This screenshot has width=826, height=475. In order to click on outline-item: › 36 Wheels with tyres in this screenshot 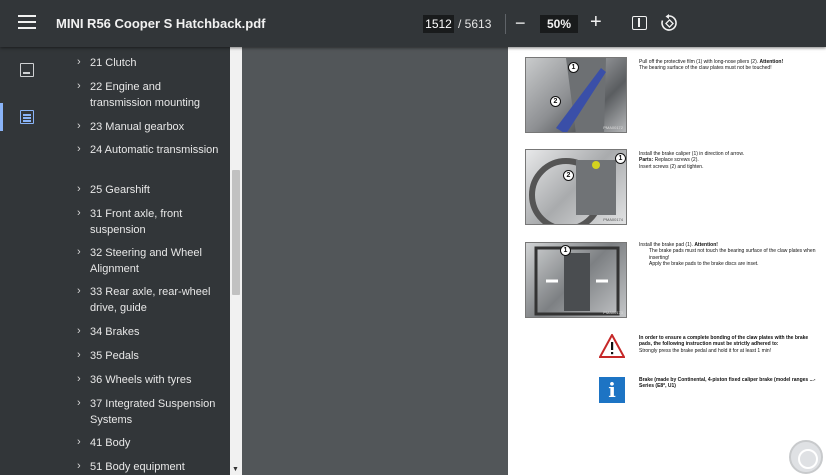, I will do `click(141, 382)`.